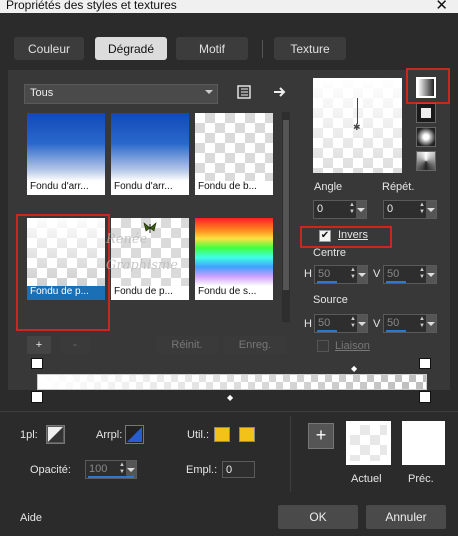 The width and height of the screenshot is (458, 536). I want to click on add-to-swatches-button: +, so click(321, 436).